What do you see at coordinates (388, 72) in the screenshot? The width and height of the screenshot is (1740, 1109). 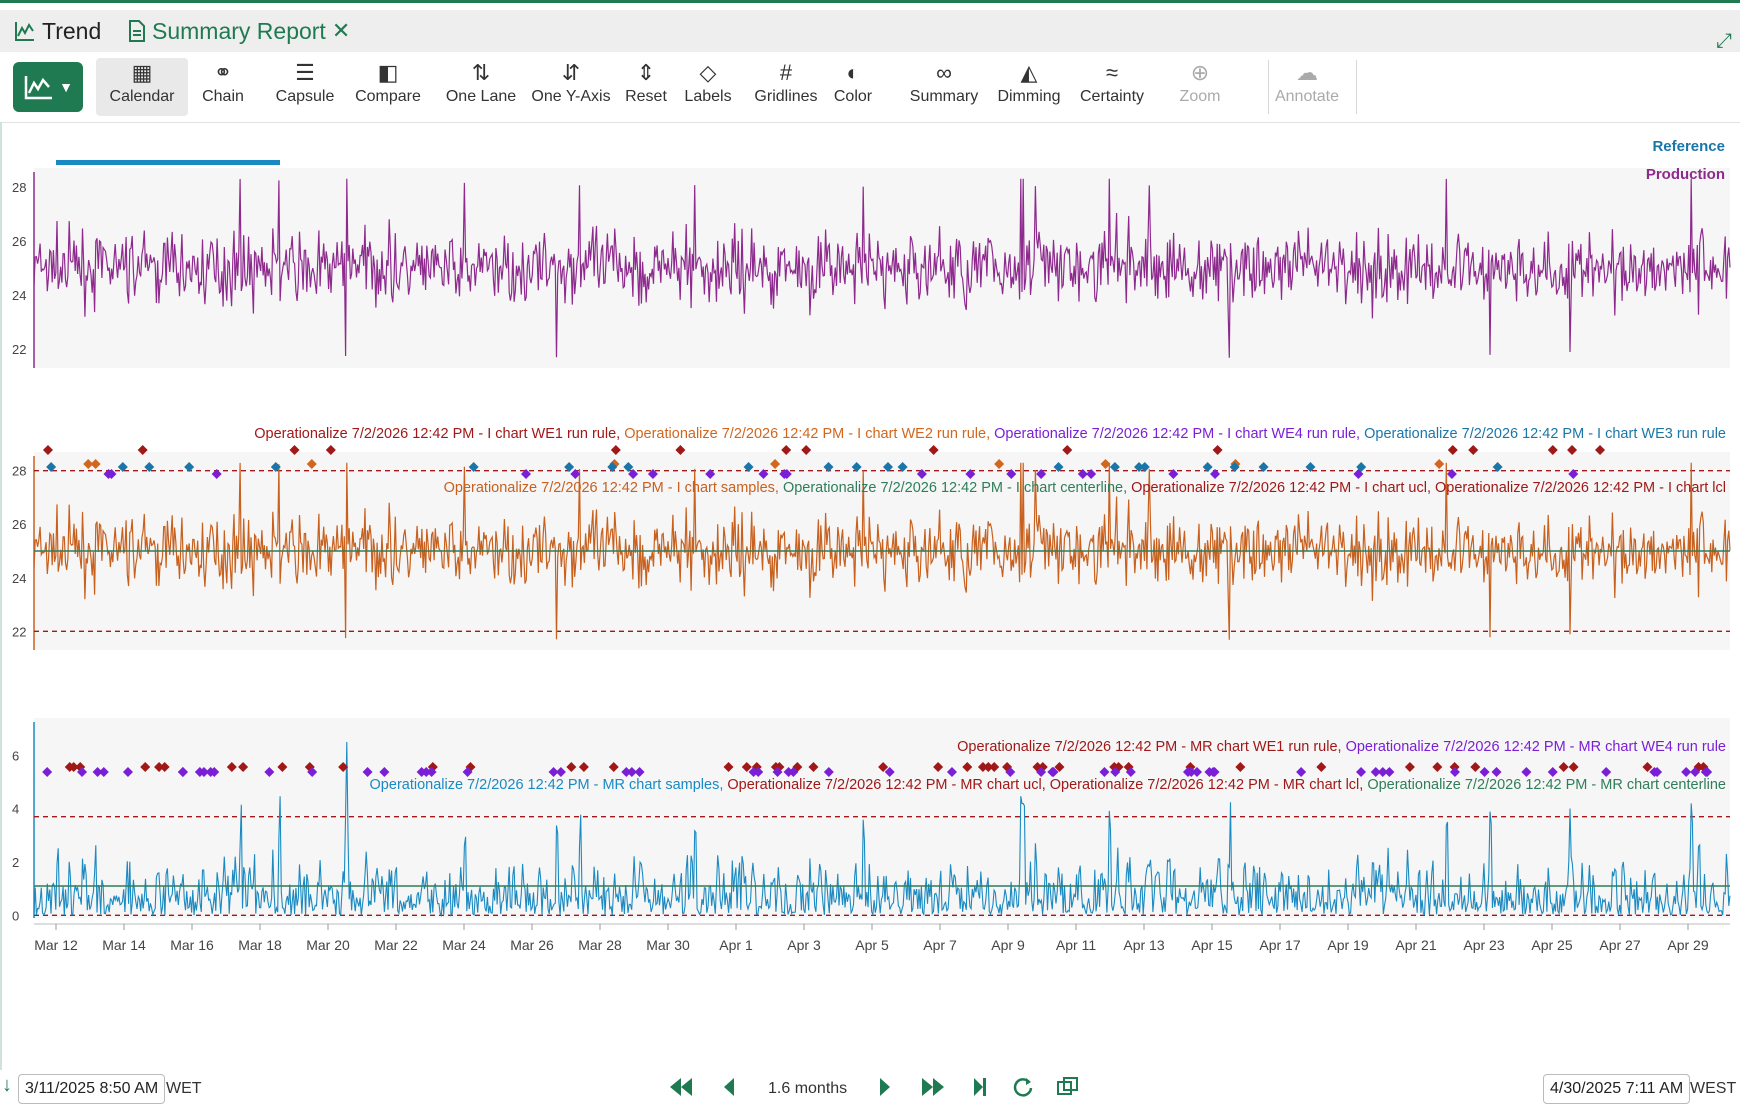 I see `compare-icon: ◧` at bounding box center [388, 72].